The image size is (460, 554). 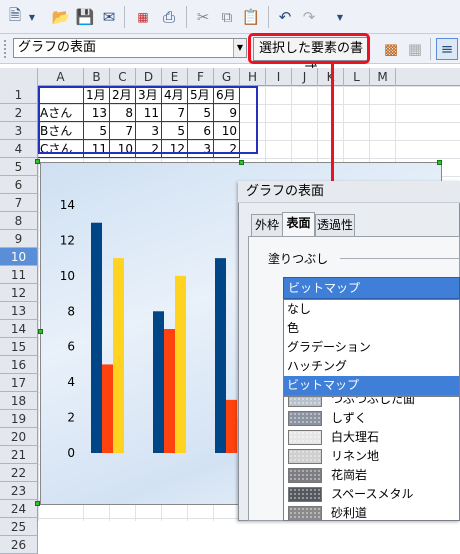 What do you see at coordinates (19, 365) in the screenshot?
I see `row-header-16: 16` at bounding box center [19, 365].